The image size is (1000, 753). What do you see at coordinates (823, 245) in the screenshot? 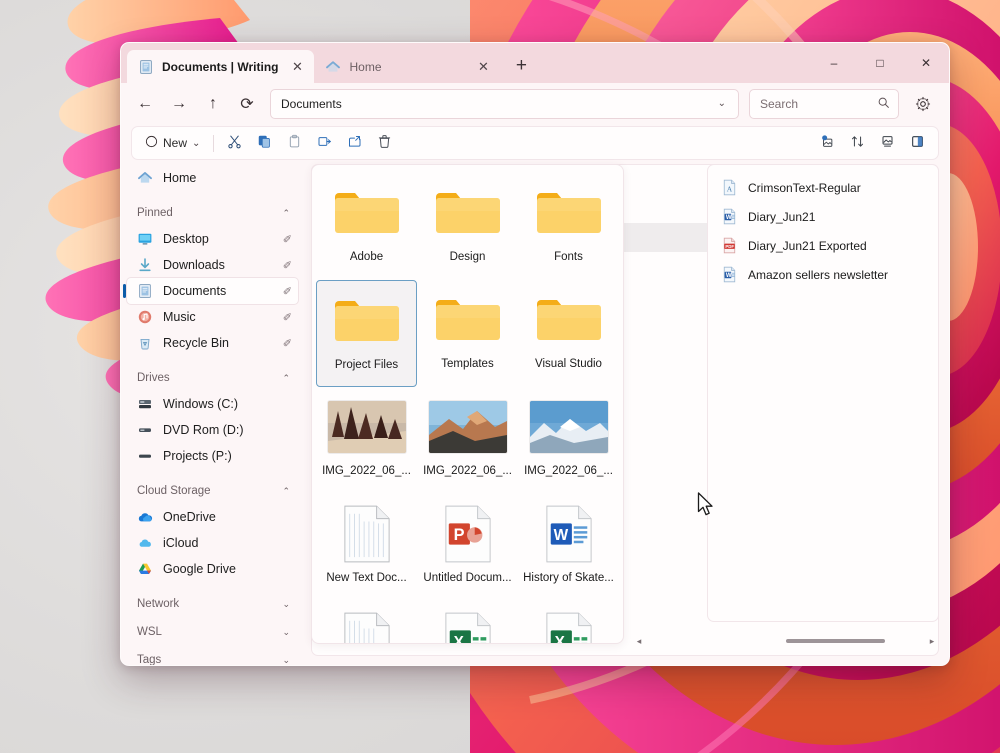
I see `list-item: PDF Diary_Jun21 Exported` at bounding box center [823, 245].